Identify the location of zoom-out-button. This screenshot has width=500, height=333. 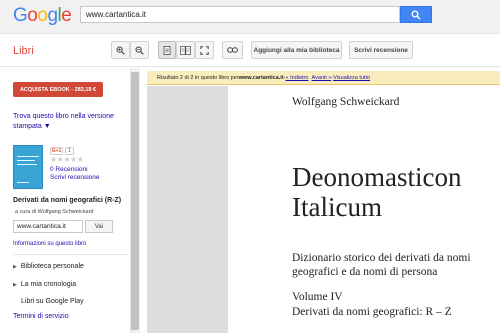
(139, 50).